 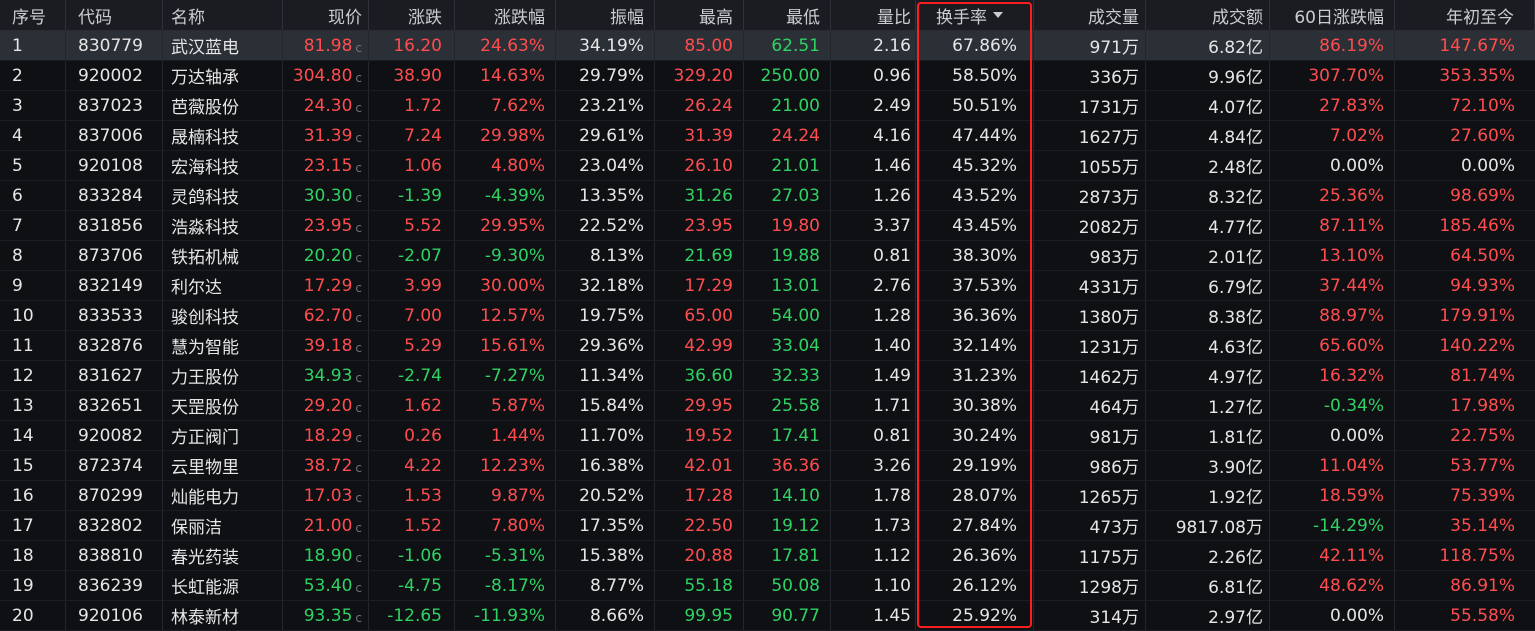 What do you see at coordinates (708, 225) in the screenshot?
I see `high-cell-value: 23.95` at bounding box center [708, 225].